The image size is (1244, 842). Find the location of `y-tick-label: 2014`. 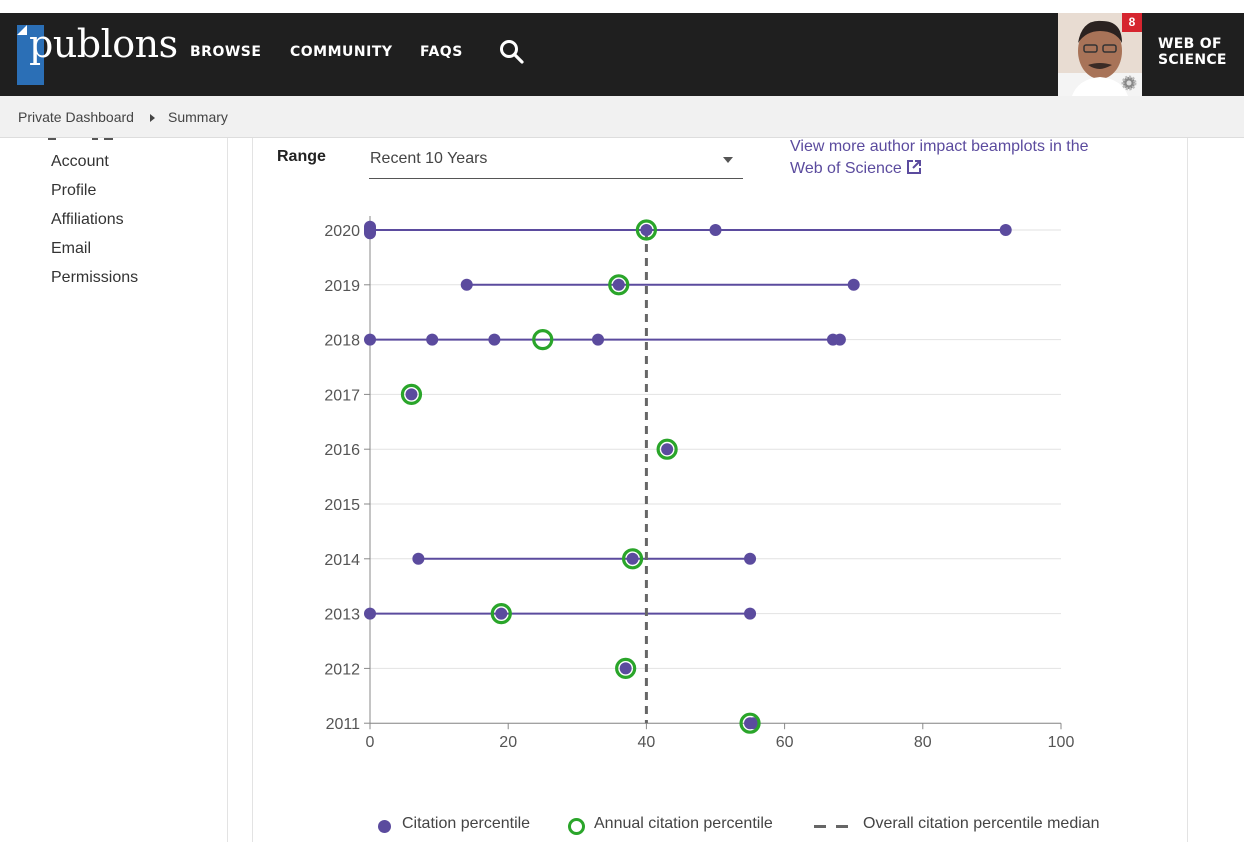

y-tick-label: 2014 is located at coordinates (342, 560).